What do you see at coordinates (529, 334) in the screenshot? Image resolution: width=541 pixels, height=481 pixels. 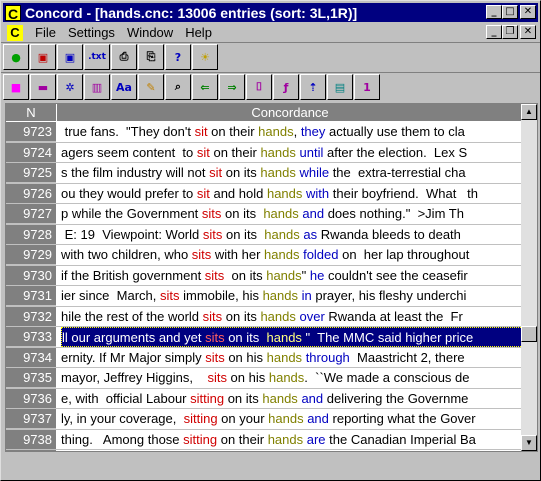 I see `scroll-thumb` at bounding box center [529, 334].